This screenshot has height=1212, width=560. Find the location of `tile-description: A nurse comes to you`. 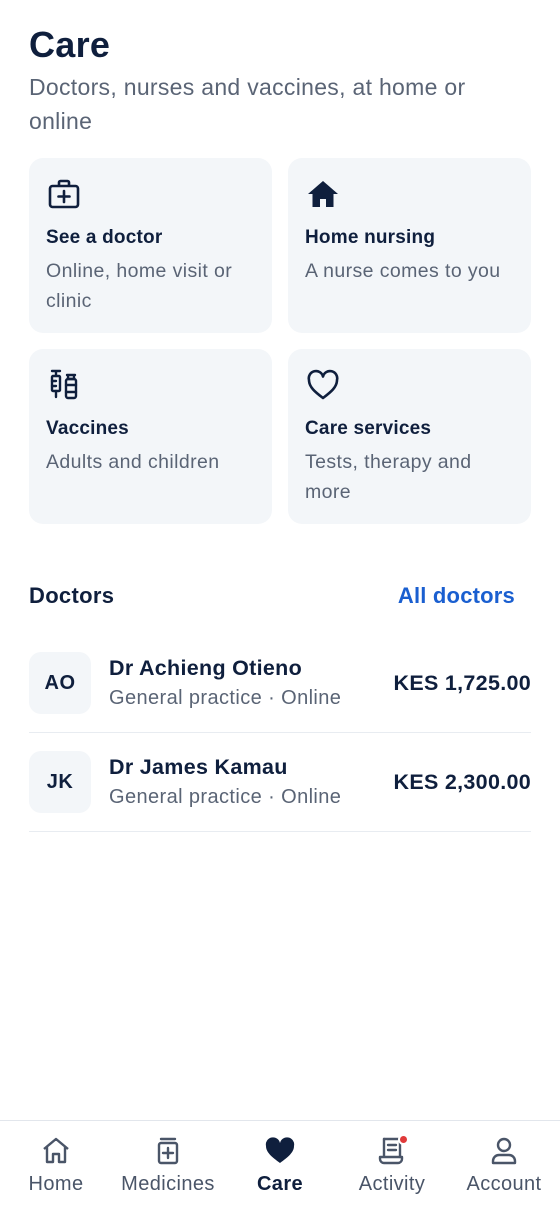

tile-description: A nurse comes to you is located at coordinates (403, 271).